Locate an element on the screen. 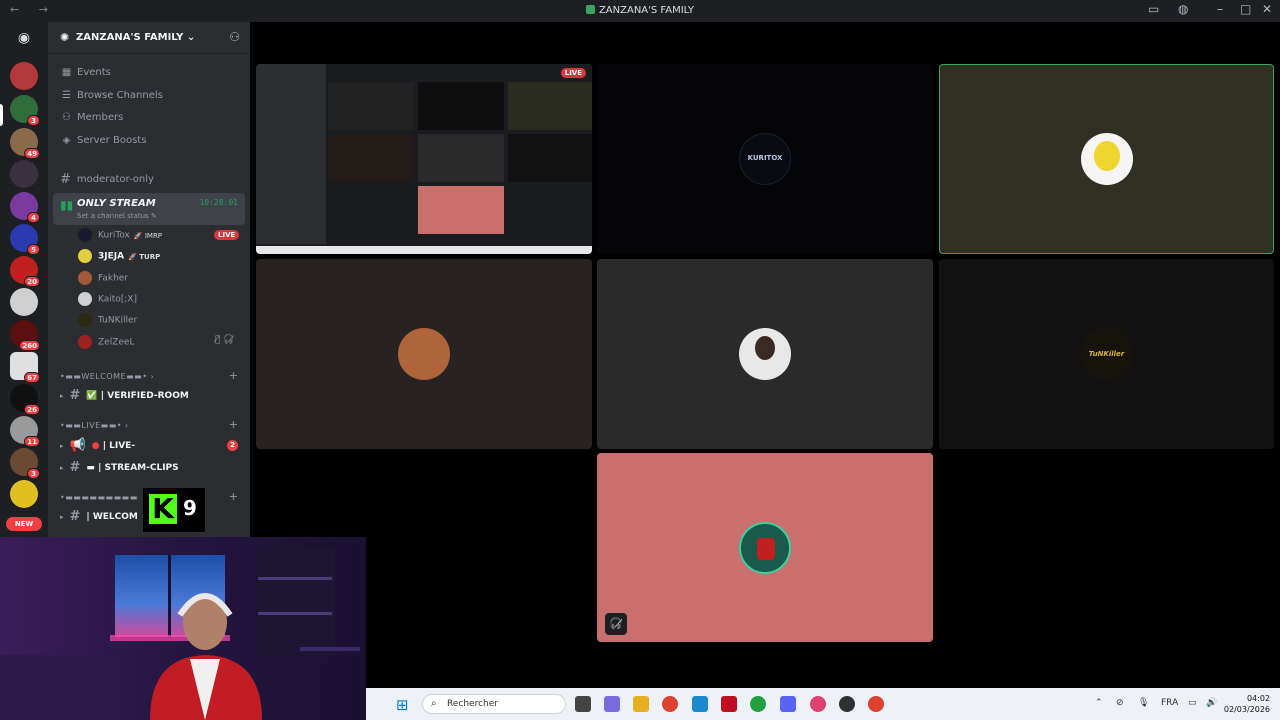 The width and height of the screenshot is (1280, 720). hash-icon: # is located at coordinates (75, 395).